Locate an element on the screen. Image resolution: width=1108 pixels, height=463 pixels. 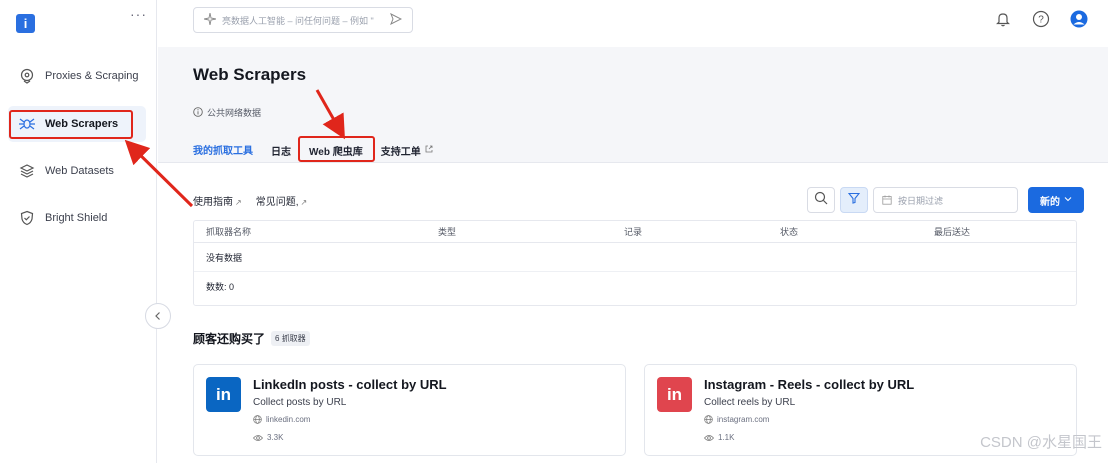
annotation-arrows is located at coordinates (234, 148).